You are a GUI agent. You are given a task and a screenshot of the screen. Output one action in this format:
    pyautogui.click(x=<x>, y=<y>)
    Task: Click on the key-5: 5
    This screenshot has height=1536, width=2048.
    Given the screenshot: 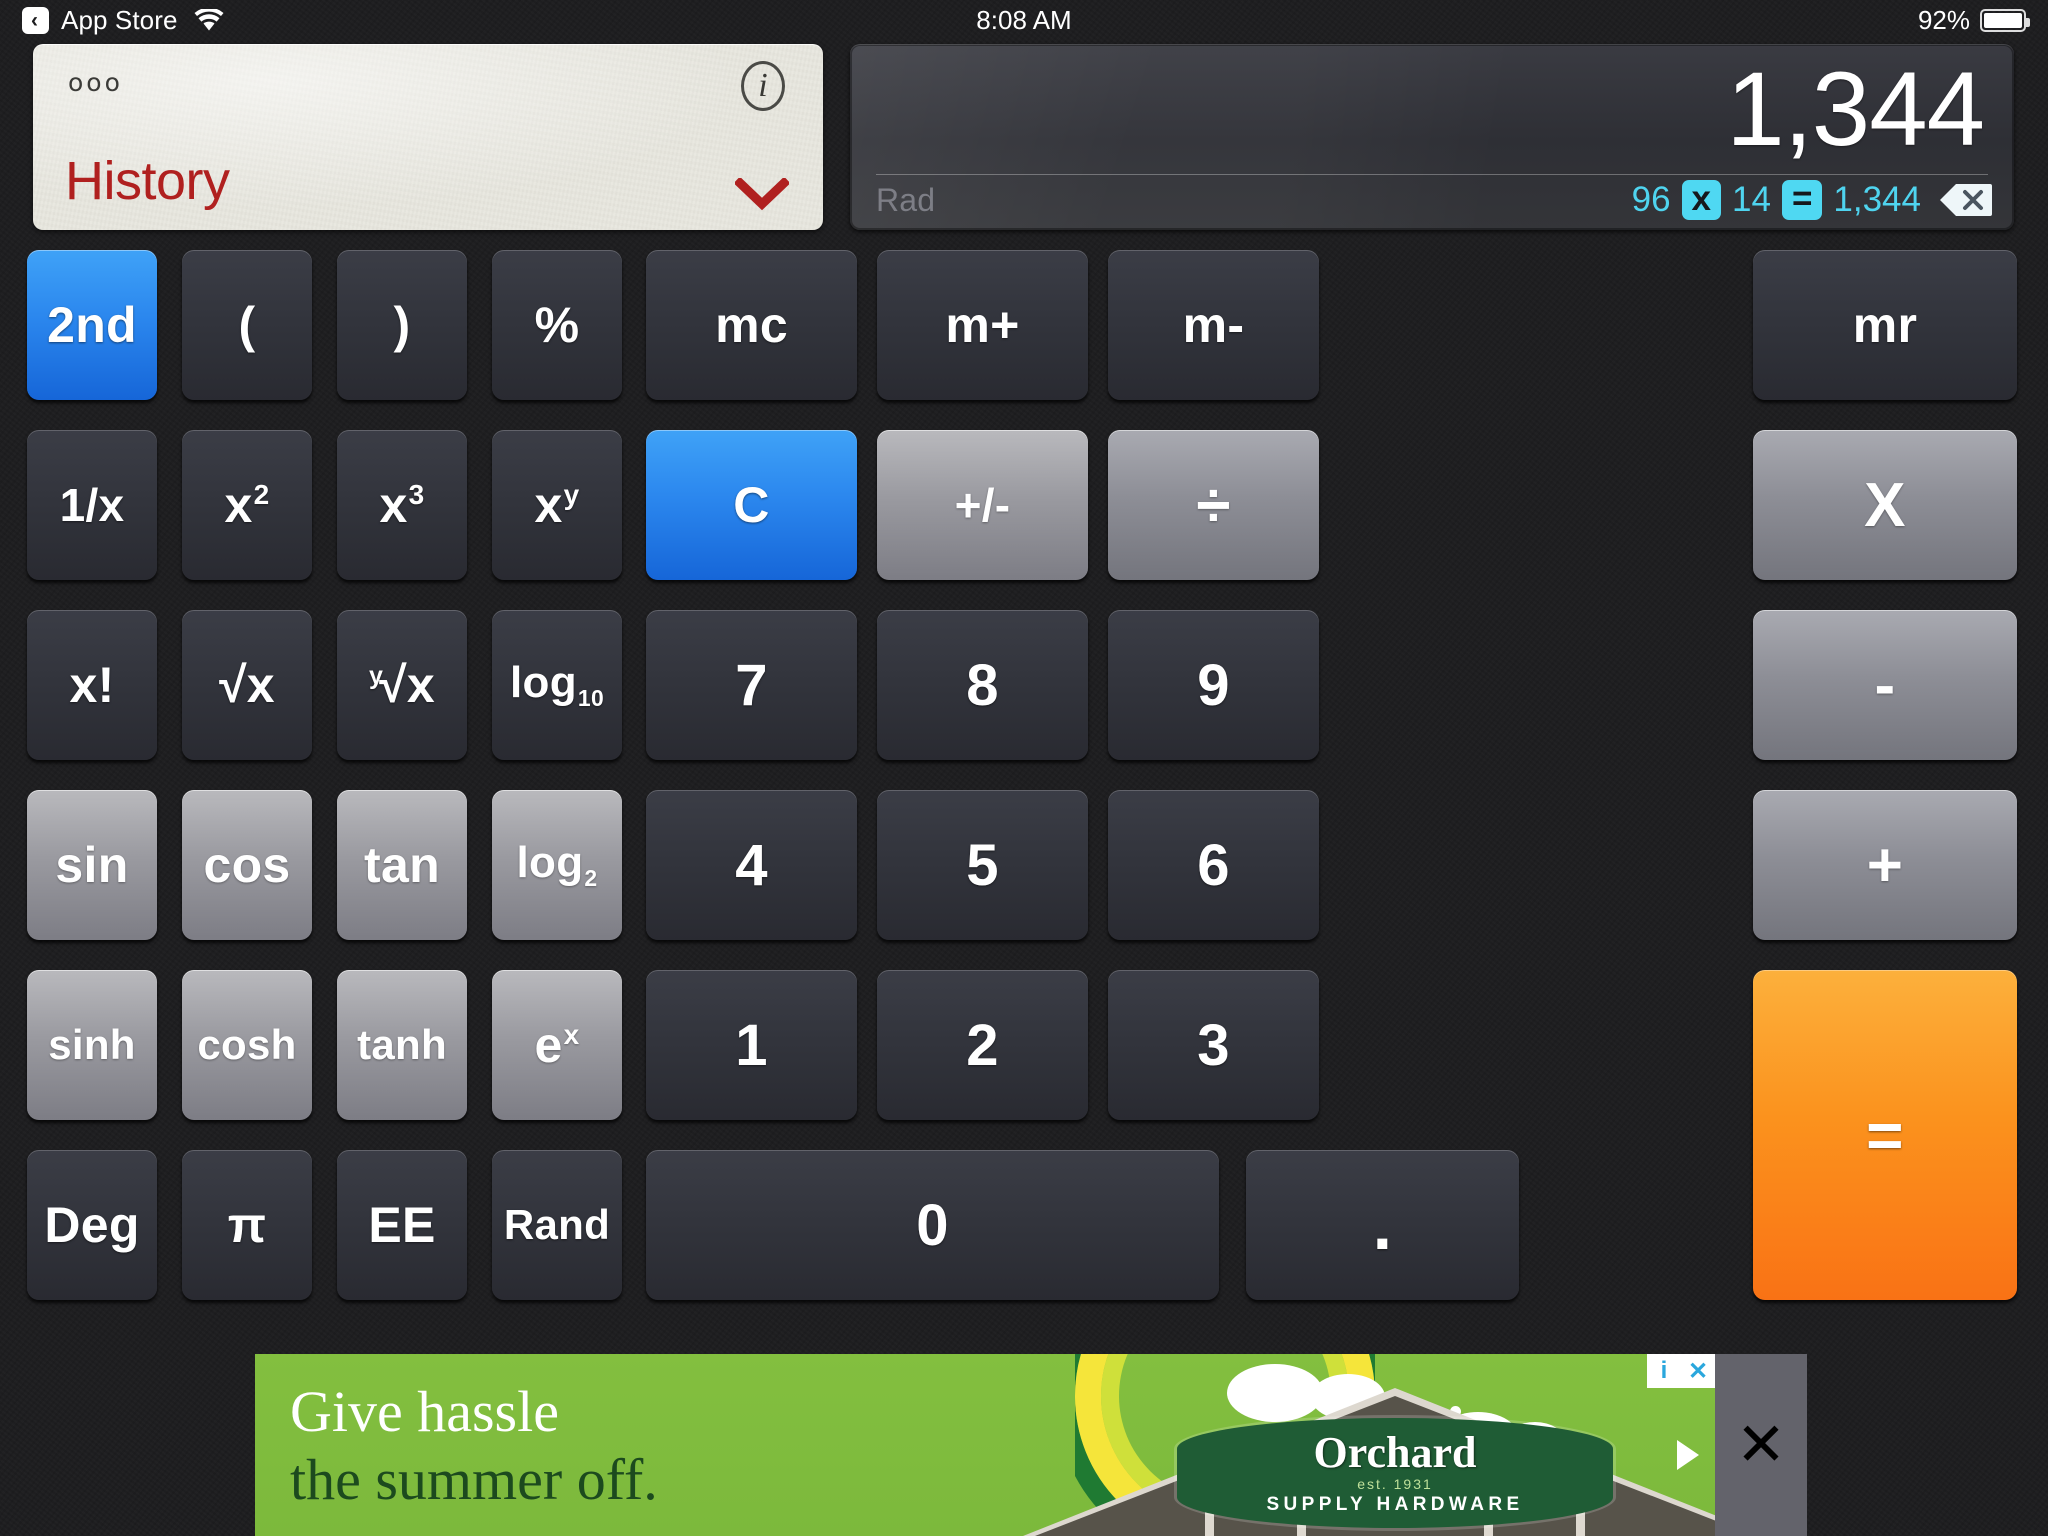 What is the action you would take?
    pyautogui.click(x=982, y=865)
    